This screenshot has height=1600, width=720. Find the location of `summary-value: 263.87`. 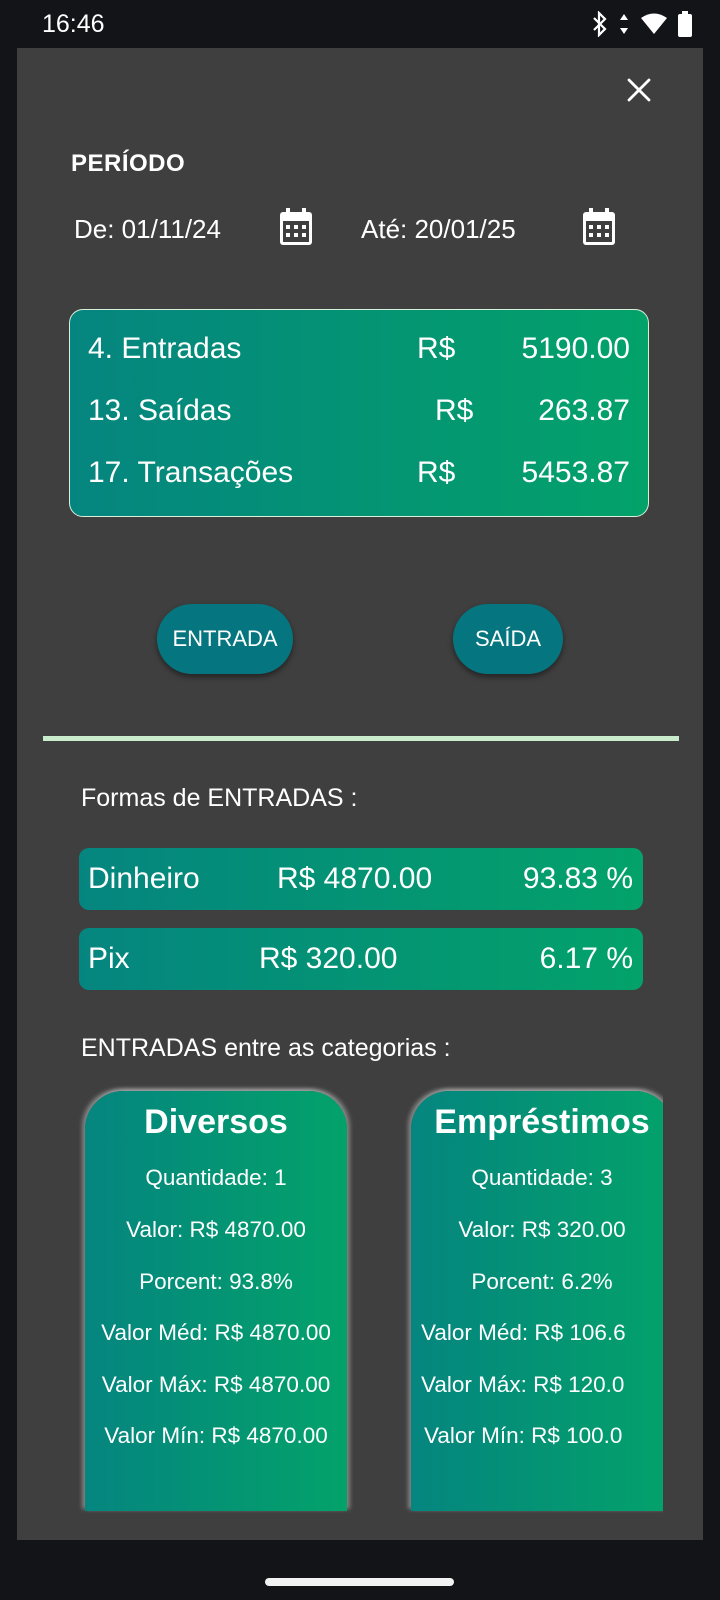

summary-value: 263.87 is located at coordinates (584, 410).